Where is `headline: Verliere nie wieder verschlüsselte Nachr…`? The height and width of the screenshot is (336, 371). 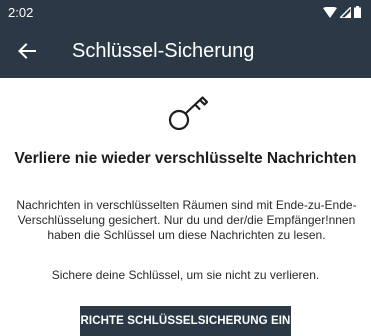
headline: Verliere nie wieder verschlüsselte Nachr… is located at coordinates (185, 158).